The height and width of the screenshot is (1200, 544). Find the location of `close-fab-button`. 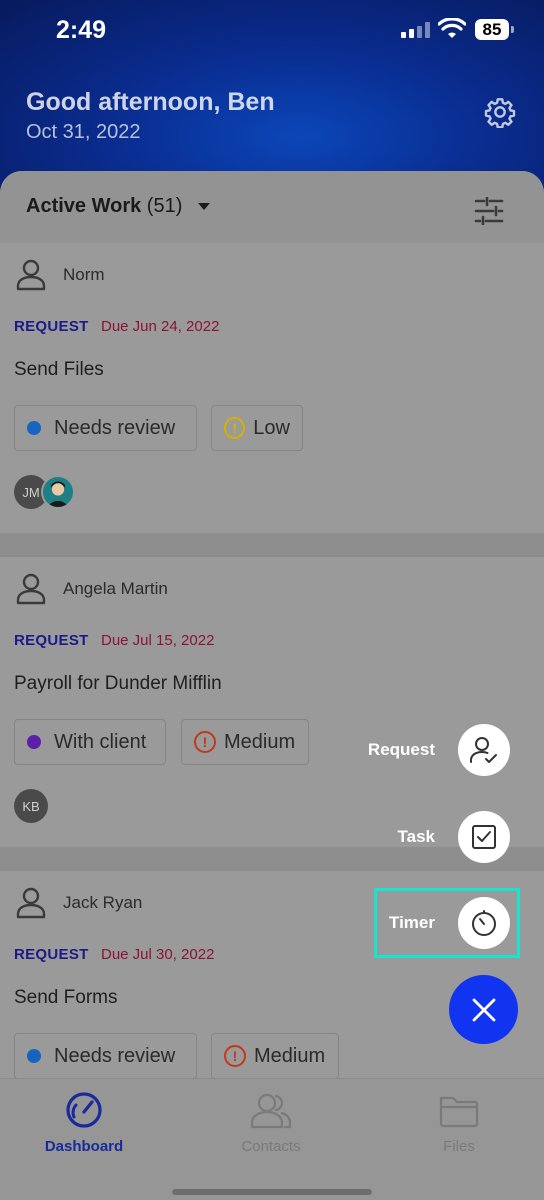

close-fab-button is located at coordinates (483, 1009).